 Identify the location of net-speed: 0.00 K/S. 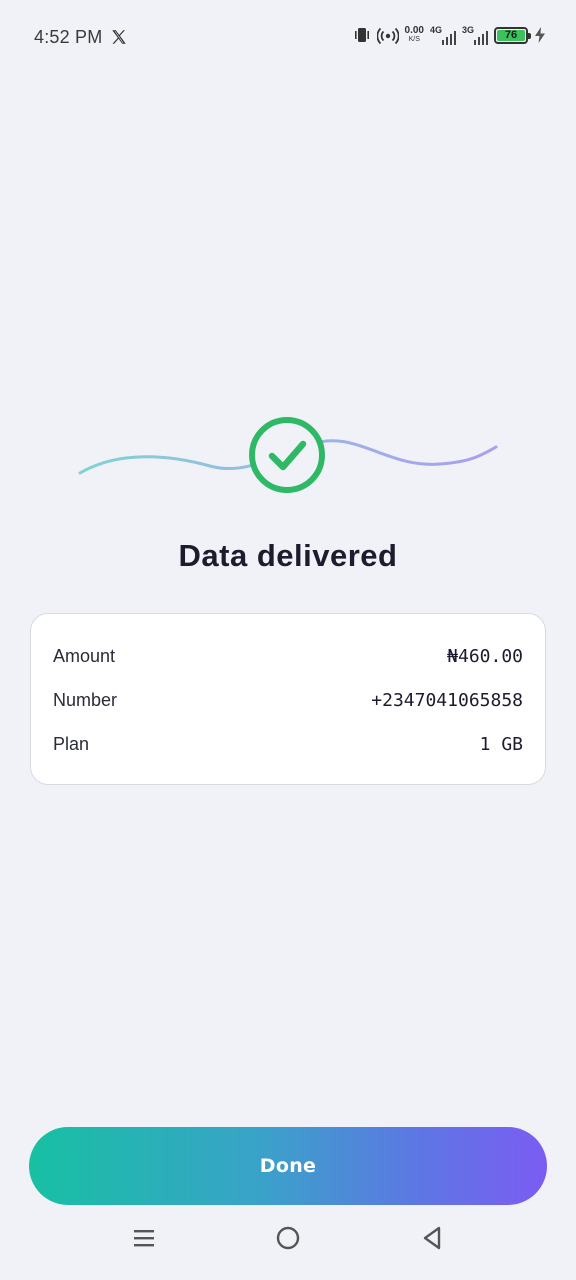
(414, 35).